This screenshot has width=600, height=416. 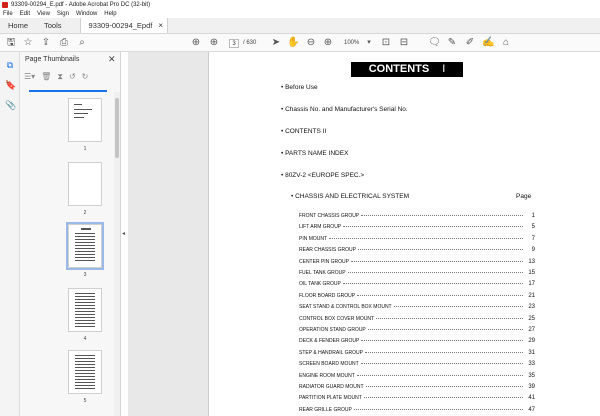 What do you see at coordinates (46, 78) in the screenshot?
I see `delete-page-icon: 🗑` at bounding box center [46, 78].